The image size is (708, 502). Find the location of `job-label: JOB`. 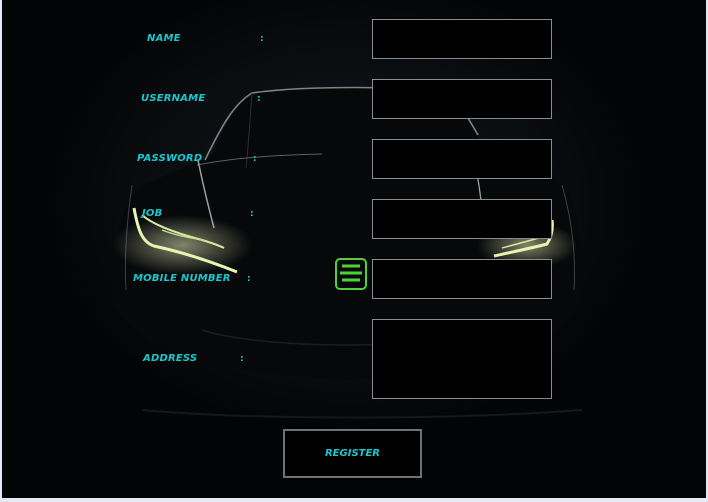

job-label: JOB is located at coordinates (152, 213).